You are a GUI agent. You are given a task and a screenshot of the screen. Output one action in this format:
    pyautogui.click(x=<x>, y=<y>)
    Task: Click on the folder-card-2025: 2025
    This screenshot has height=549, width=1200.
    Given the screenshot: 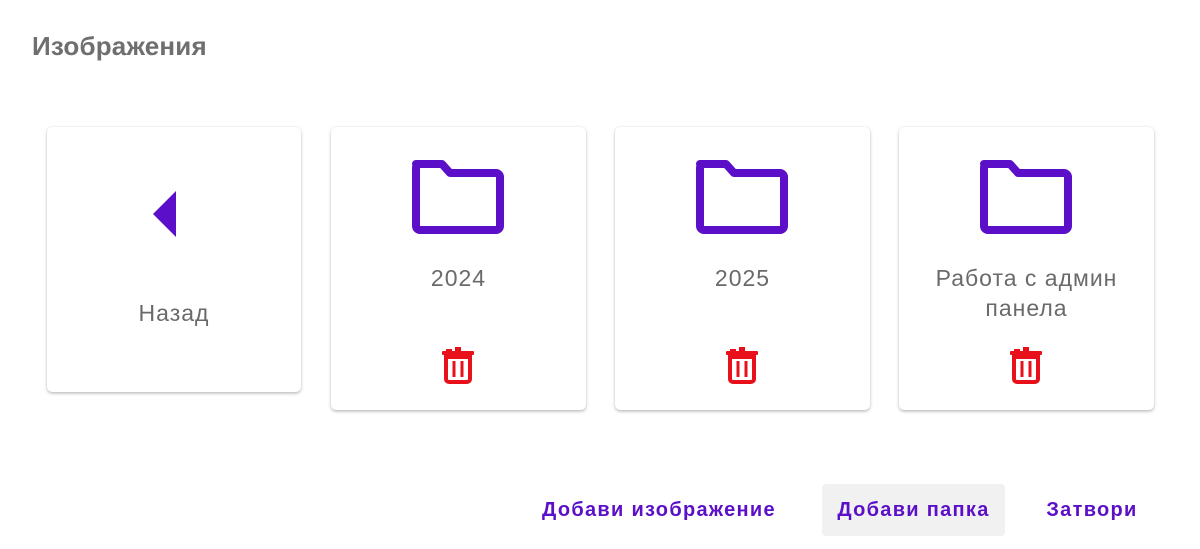 What is the action you would take?
    pyautogui.click(x=742, y=268)
    